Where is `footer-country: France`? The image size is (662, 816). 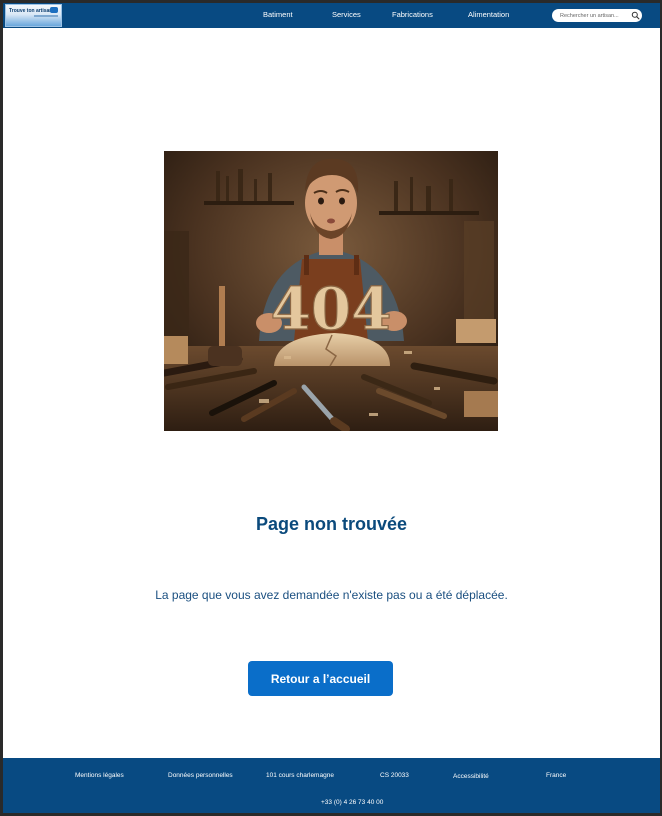 footer-country: France is located at coordinates (556, 775).